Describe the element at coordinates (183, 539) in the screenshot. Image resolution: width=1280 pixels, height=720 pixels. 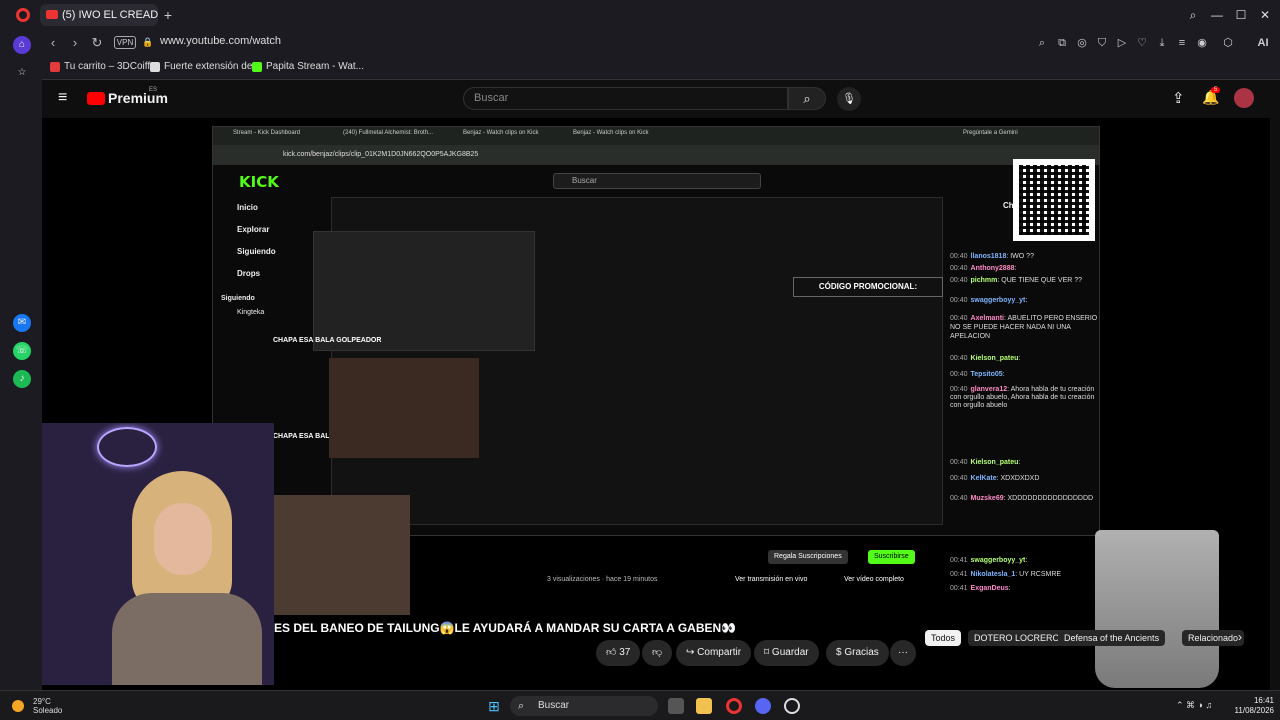
I see `face-shape` at that location.